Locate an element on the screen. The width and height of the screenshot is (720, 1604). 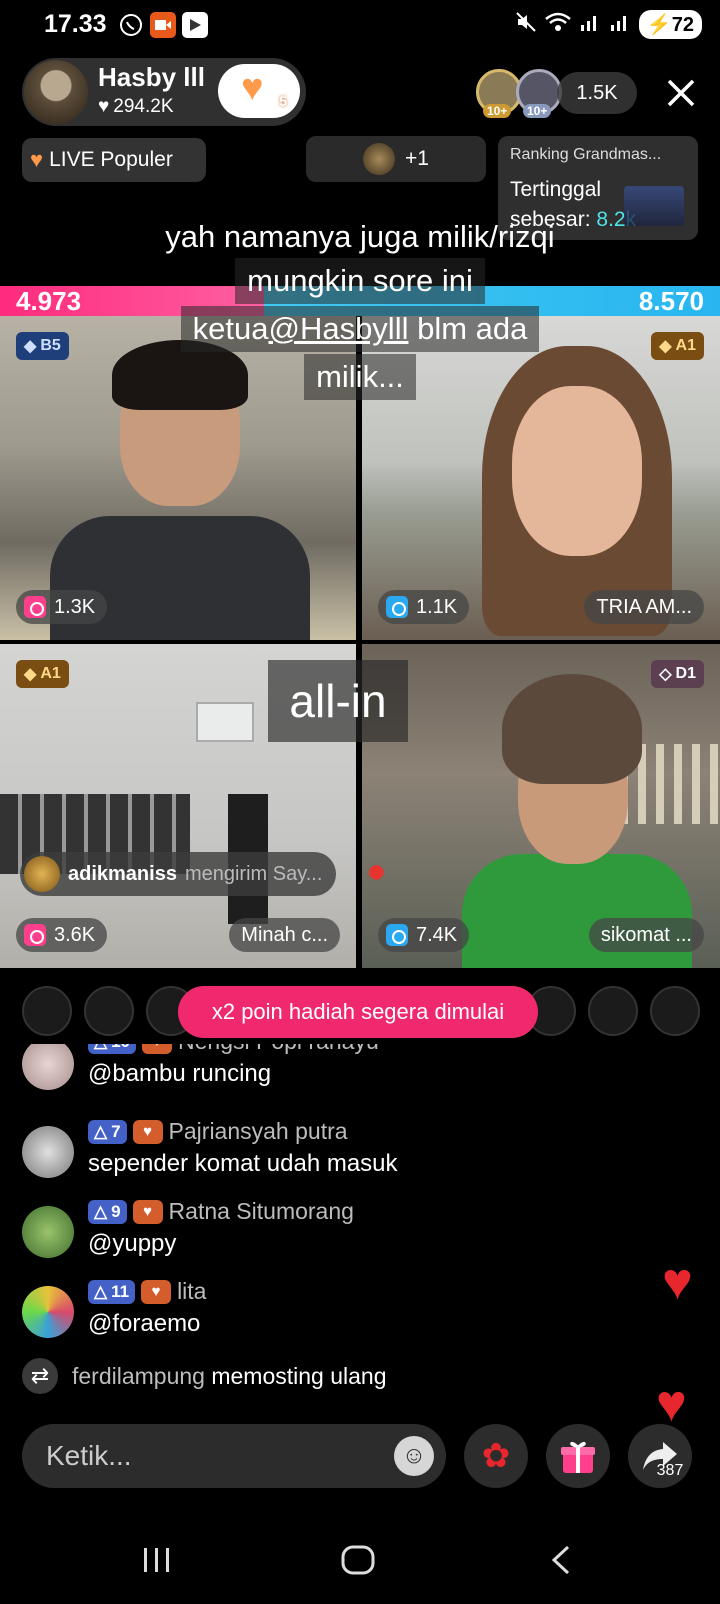
chat-username: Nengsi Popi rahayu is located at coordinates (278, 1049).